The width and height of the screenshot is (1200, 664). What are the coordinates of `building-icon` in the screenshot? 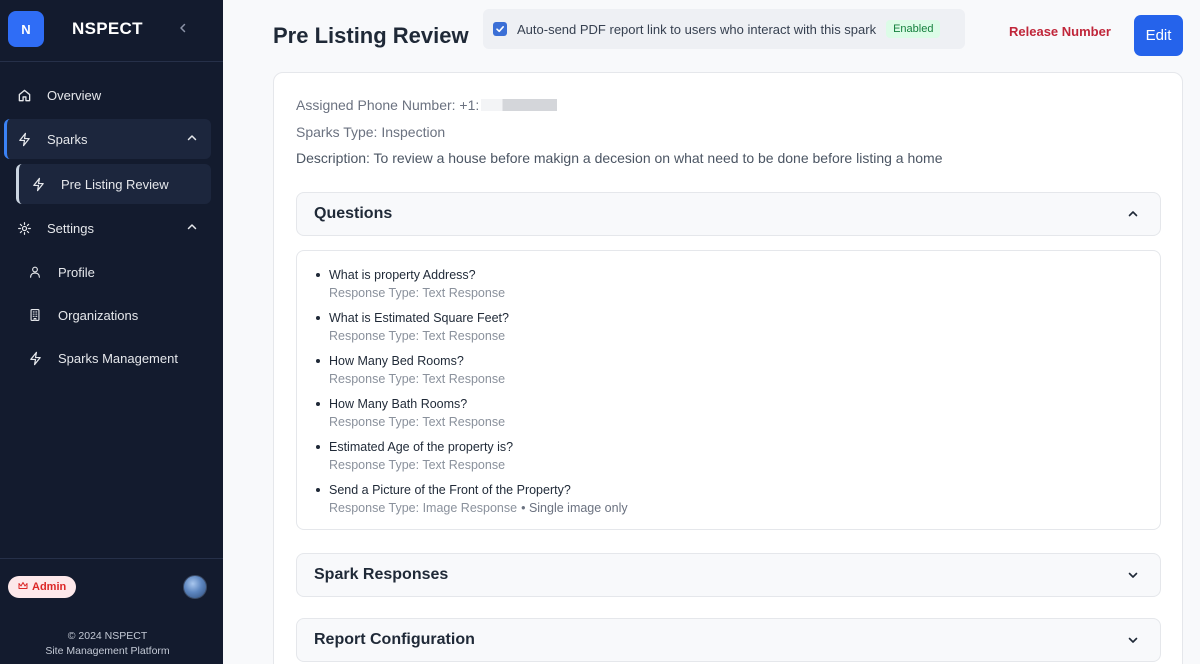 It's located at (35, 315).